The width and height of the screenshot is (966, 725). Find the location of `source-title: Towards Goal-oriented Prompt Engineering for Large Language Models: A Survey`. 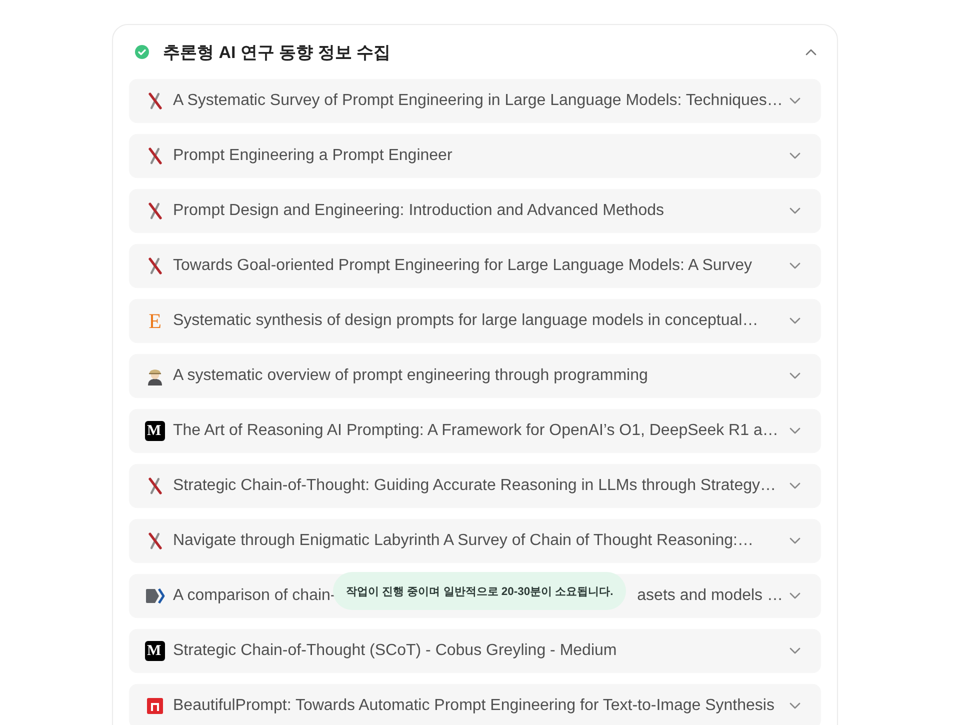

source-title: Towards Goal-oriented Prompt Engineering for Large Language Models: A Survey is located at coordinates (462, 266).